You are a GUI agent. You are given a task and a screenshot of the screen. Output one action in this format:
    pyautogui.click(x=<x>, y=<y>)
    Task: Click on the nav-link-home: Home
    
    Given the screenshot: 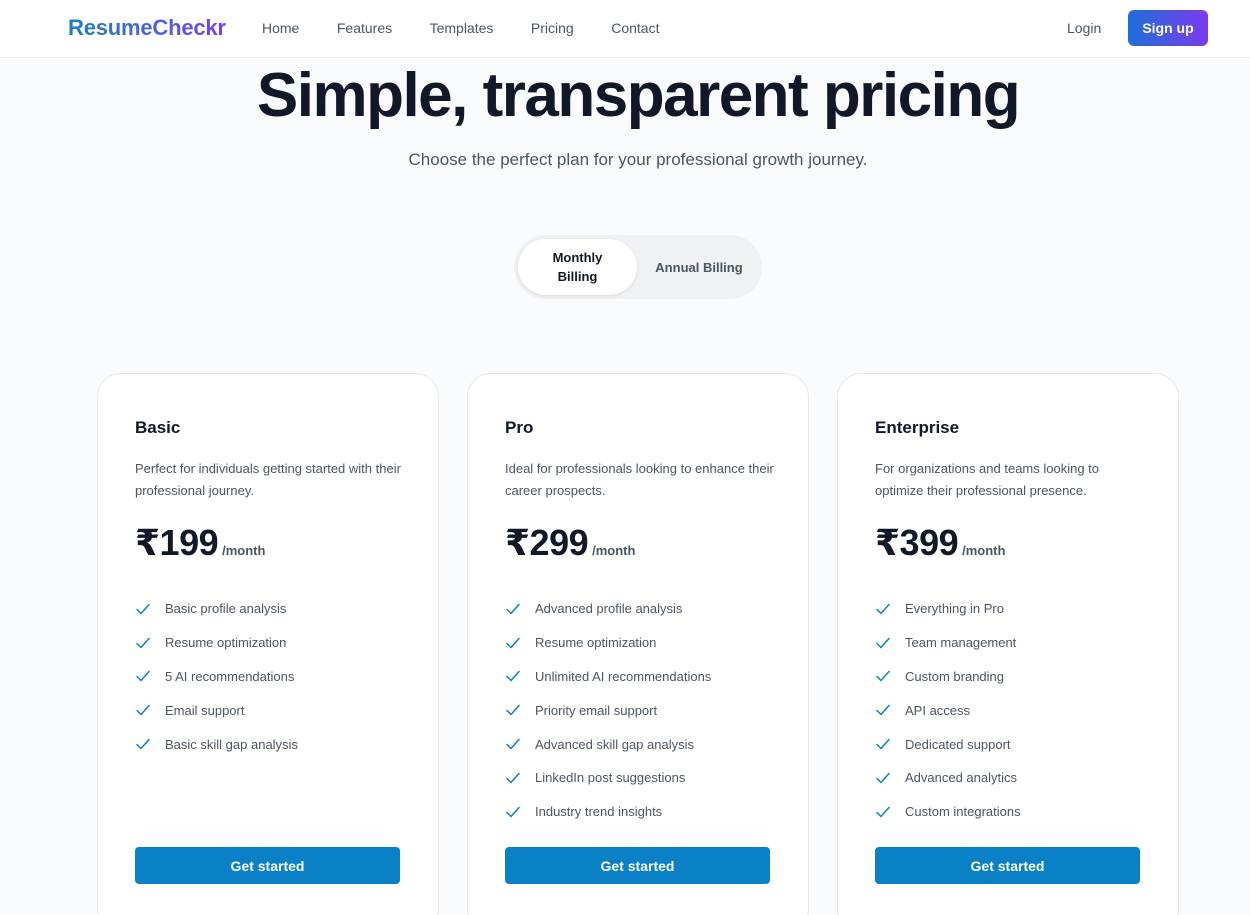 What is the action you would take?
    pyautogui.click(x=280, y=28)
    